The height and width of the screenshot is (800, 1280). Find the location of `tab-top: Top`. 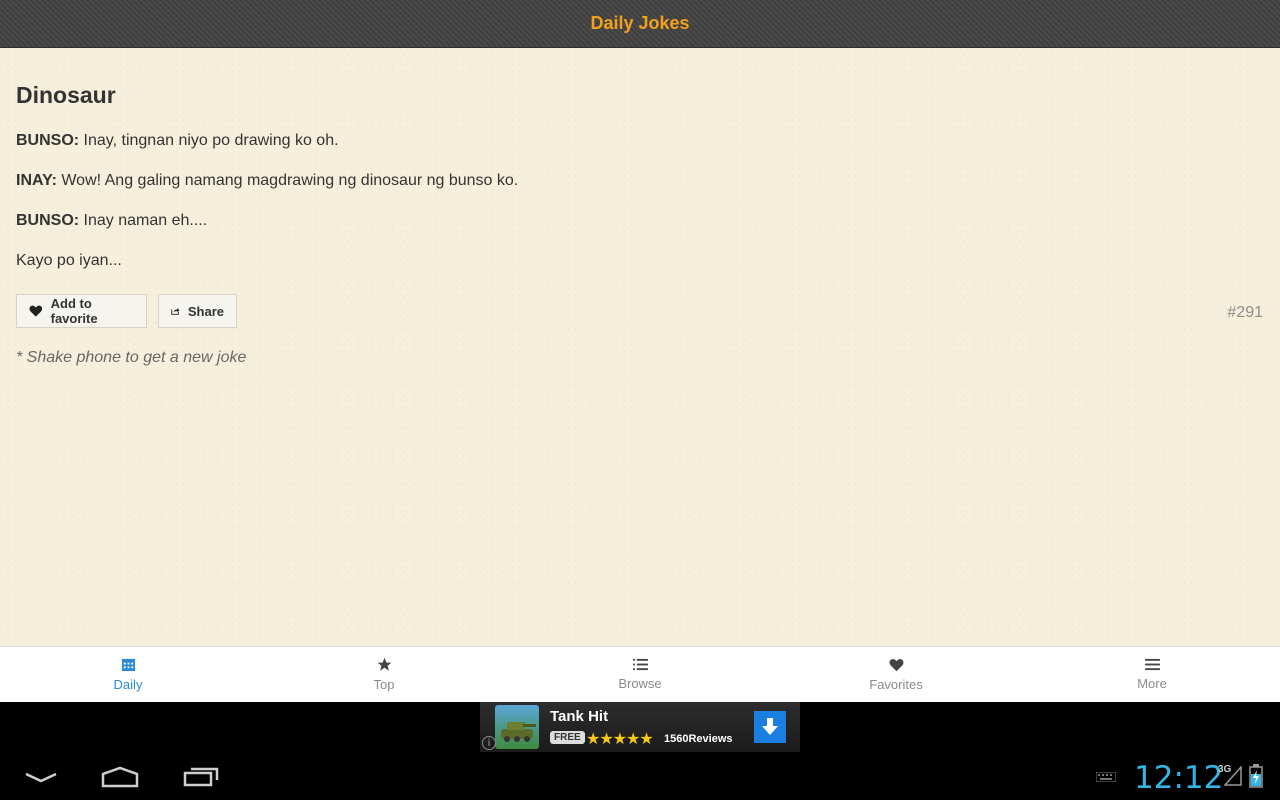

tab-top: Top is located at coordinates (384, 674).